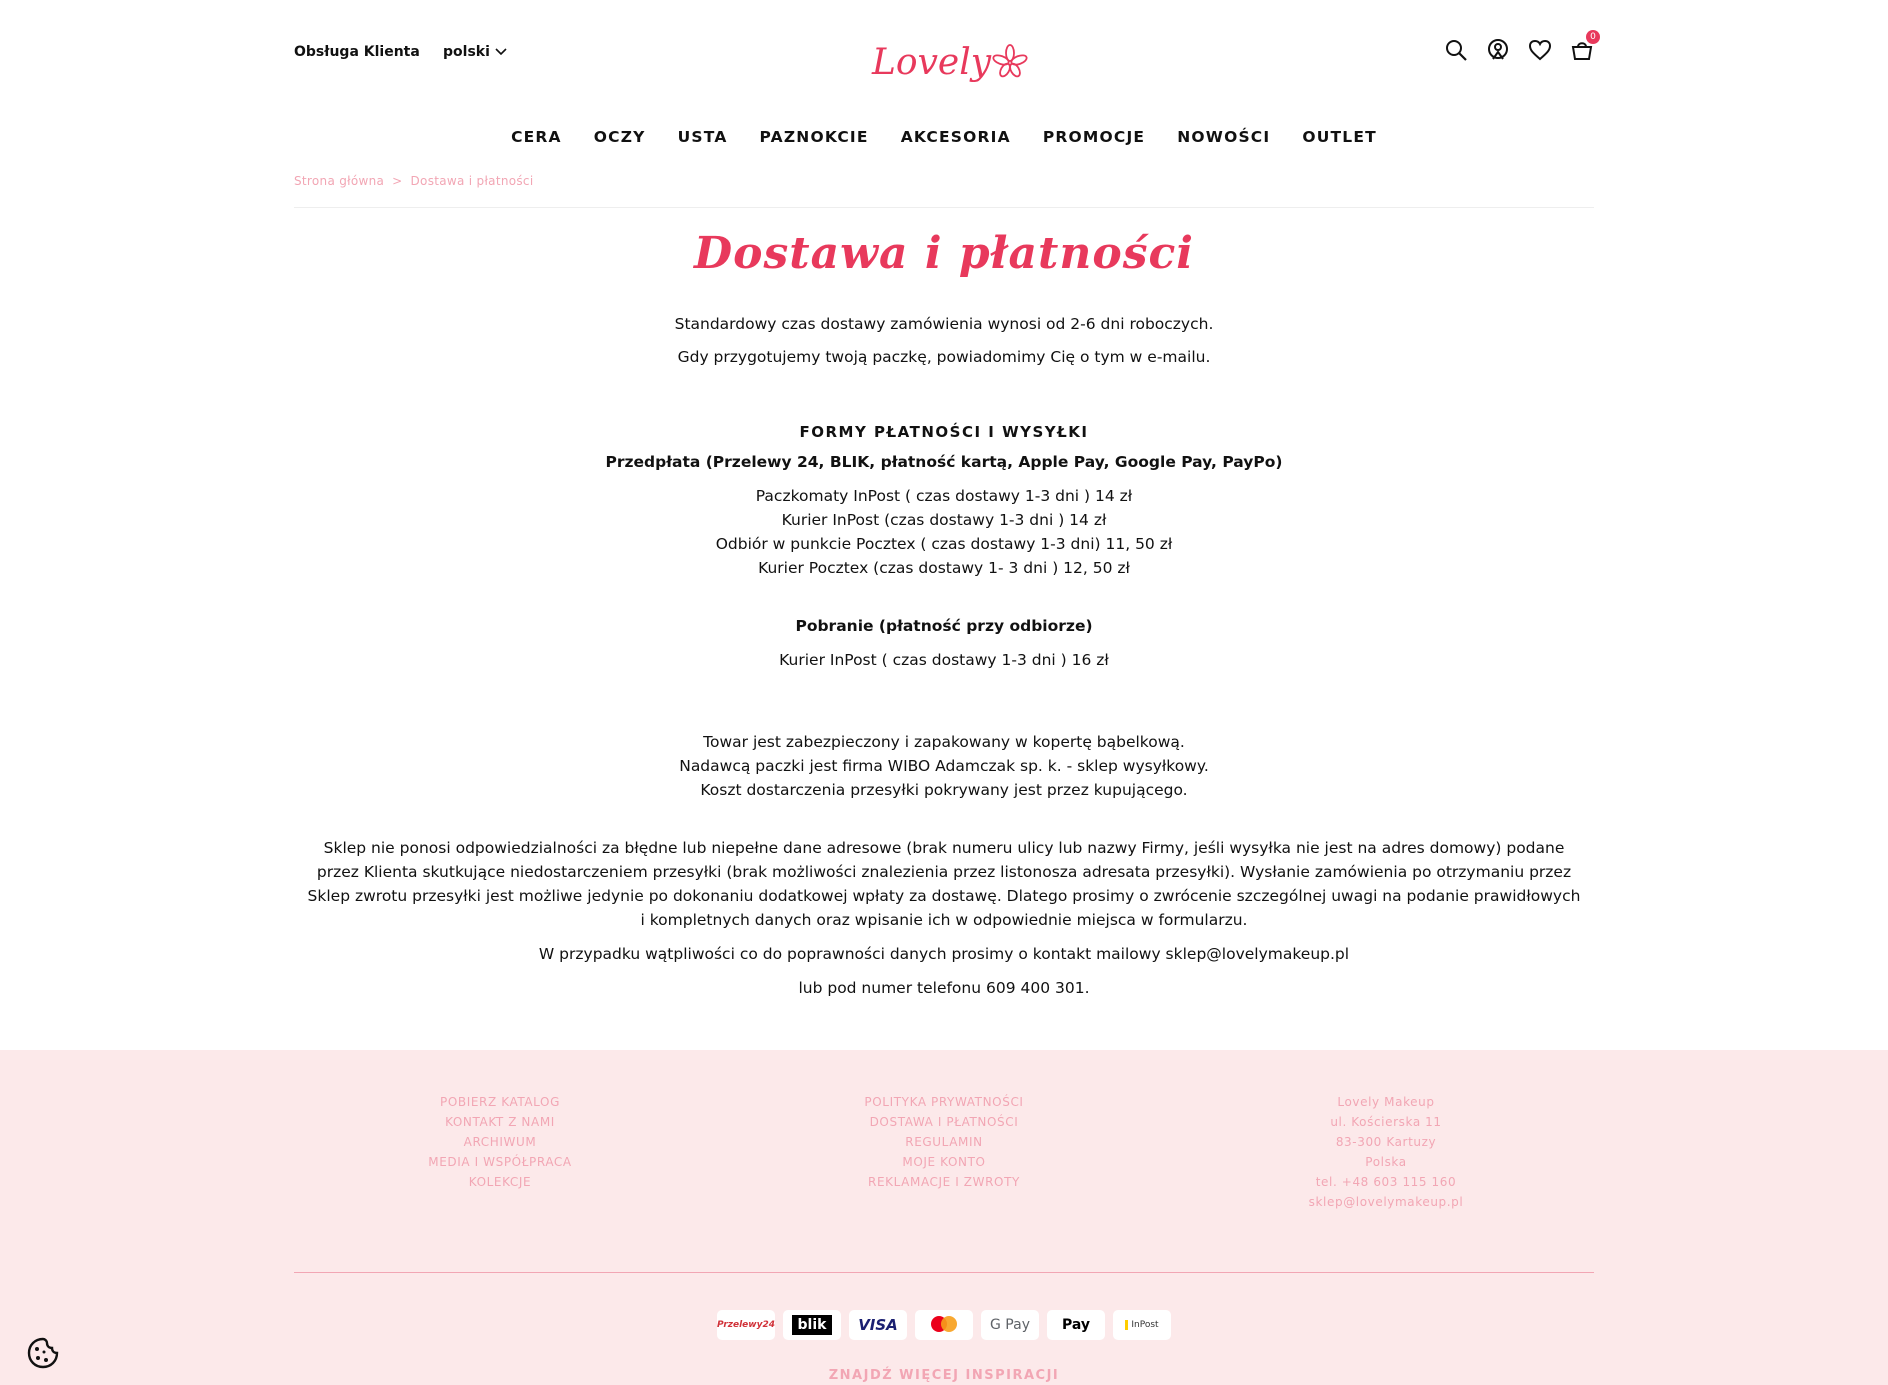  I want to click on language-selector: polski, so click(475, 52).